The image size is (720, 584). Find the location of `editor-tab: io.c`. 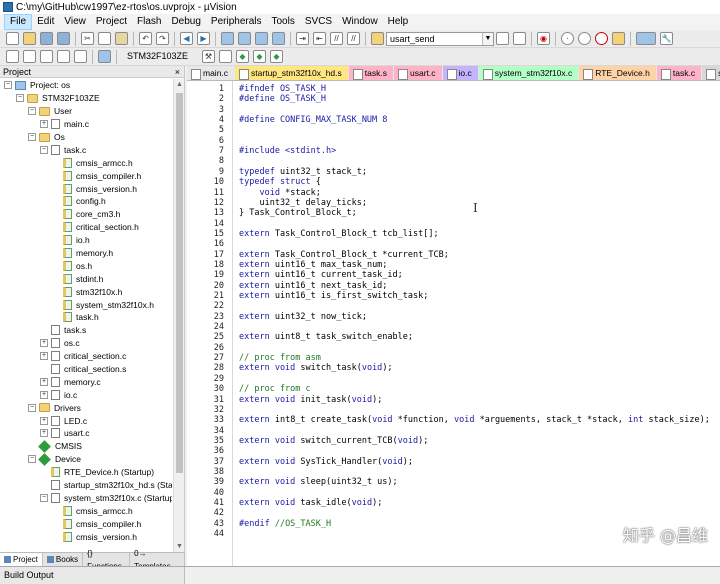

editor-tab: io.c is located at coordinates (460, 73).